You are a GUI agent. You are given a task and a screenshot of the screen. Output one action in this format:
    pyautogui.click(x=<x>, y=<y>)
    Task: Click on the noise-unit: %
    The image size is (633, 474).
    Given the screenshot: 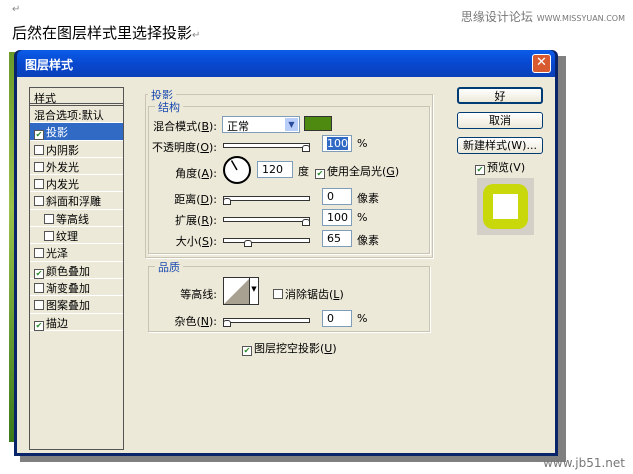 What is the action you would take?
    pyautogui.click(x=362, y=318)
    